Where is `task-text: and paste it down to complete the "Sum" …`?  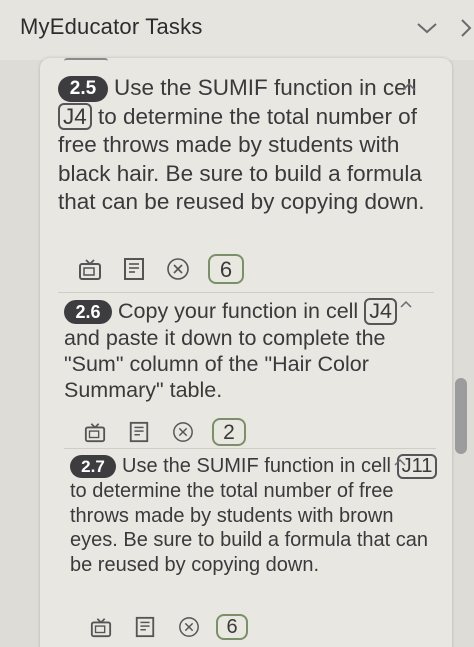 task-text: and paste it down to complete the "Sum" … is located at coordinates (225, 363).